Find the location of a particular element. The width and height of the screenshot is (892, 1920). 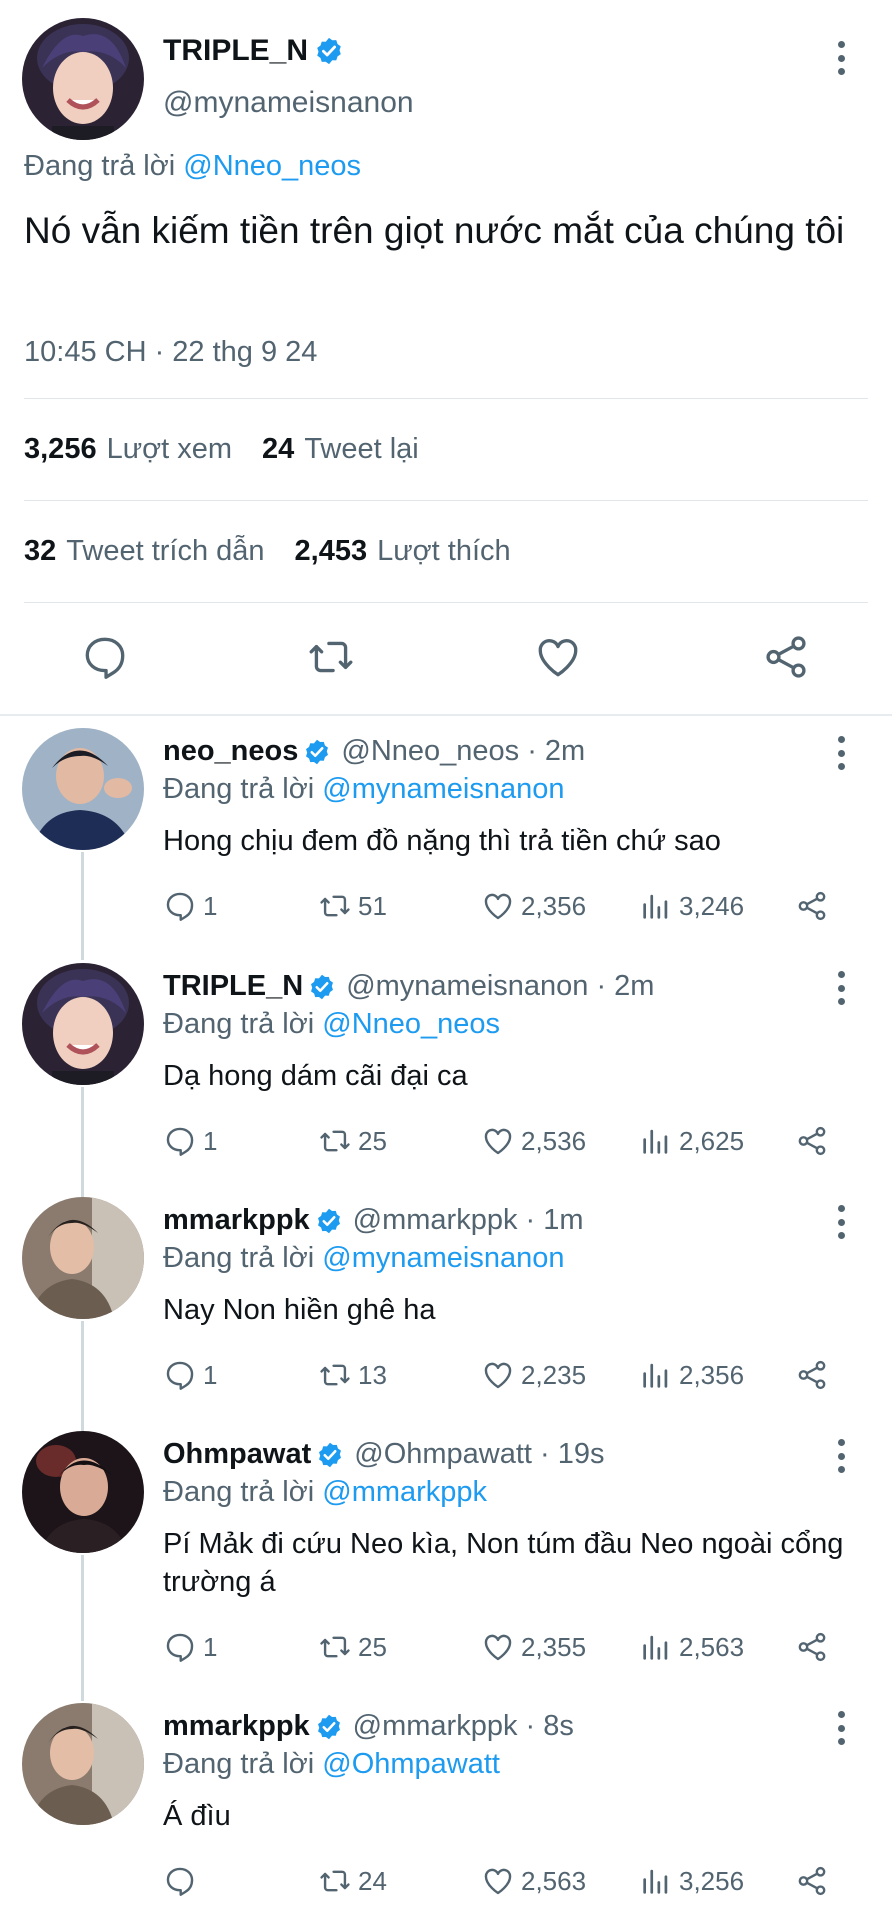

tweet-action-bar is located at coordinates (446, 660).